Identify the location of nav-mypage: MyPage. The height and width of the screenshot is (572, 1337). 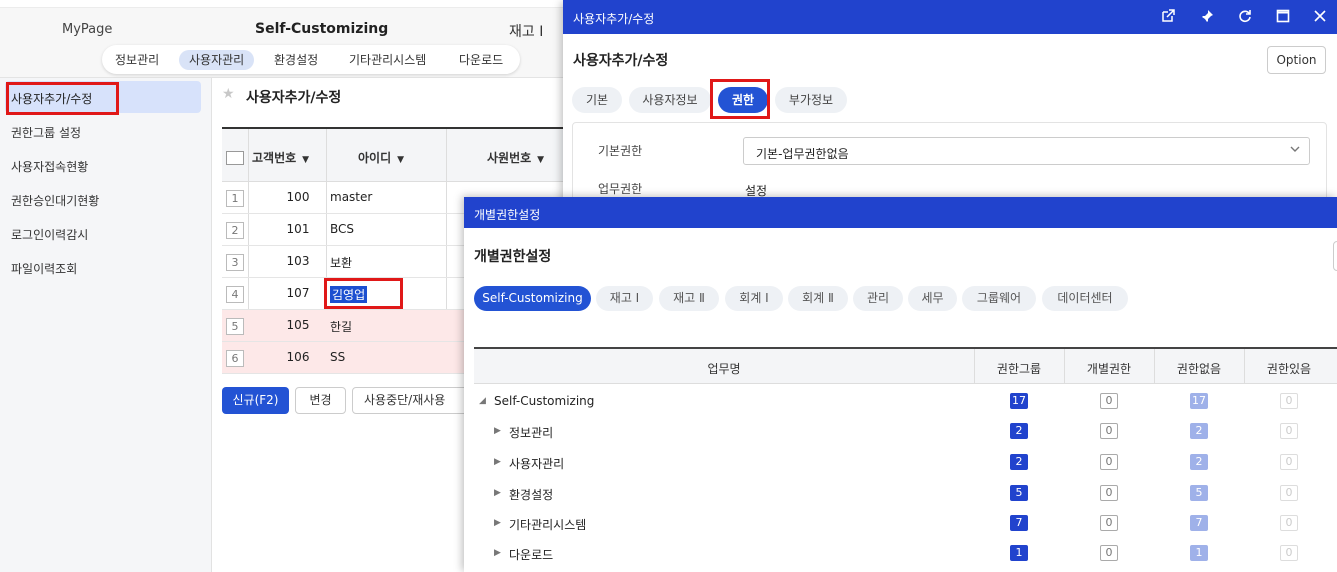
(87, 29).